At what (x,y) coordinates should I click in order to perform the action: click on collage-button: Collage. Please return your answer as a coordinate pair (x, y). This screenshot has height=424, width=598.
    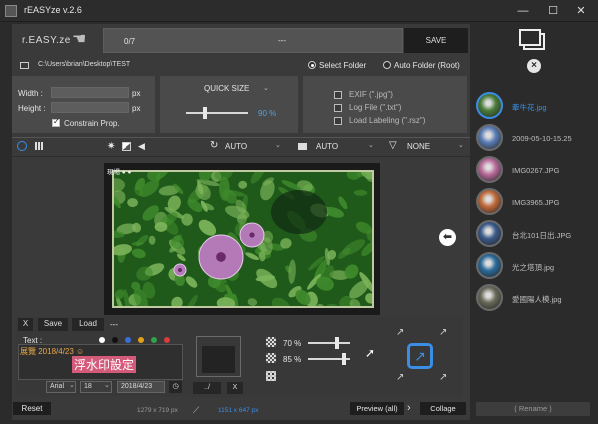
    Looking at the image, I should click on (443, 408).